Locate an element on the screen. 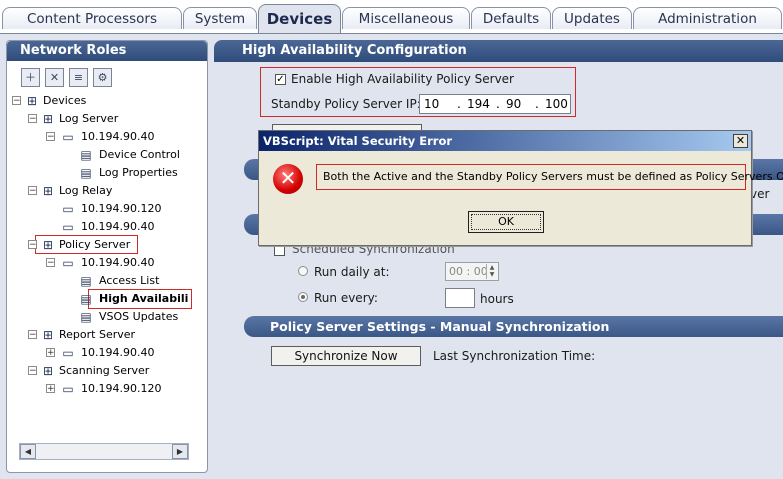 Image resolution: width=783 pixels, height=479 pixels. standby-ip-label: Standby Policy Server IP: is located at coordinates (346, 104).